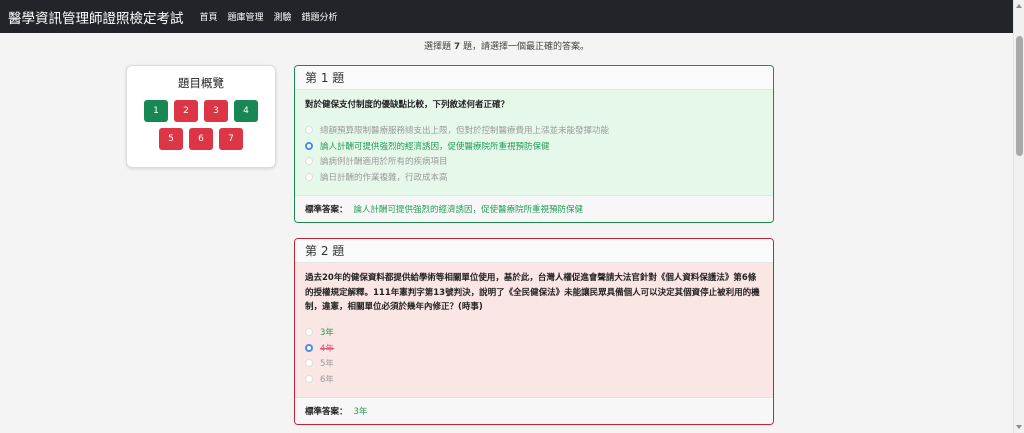 This screenshot has height=433, width=1024. I want to click on quiz-instruction: 選擇題 7 題，請選擇一個最正確的答案。, so click(506, 45).